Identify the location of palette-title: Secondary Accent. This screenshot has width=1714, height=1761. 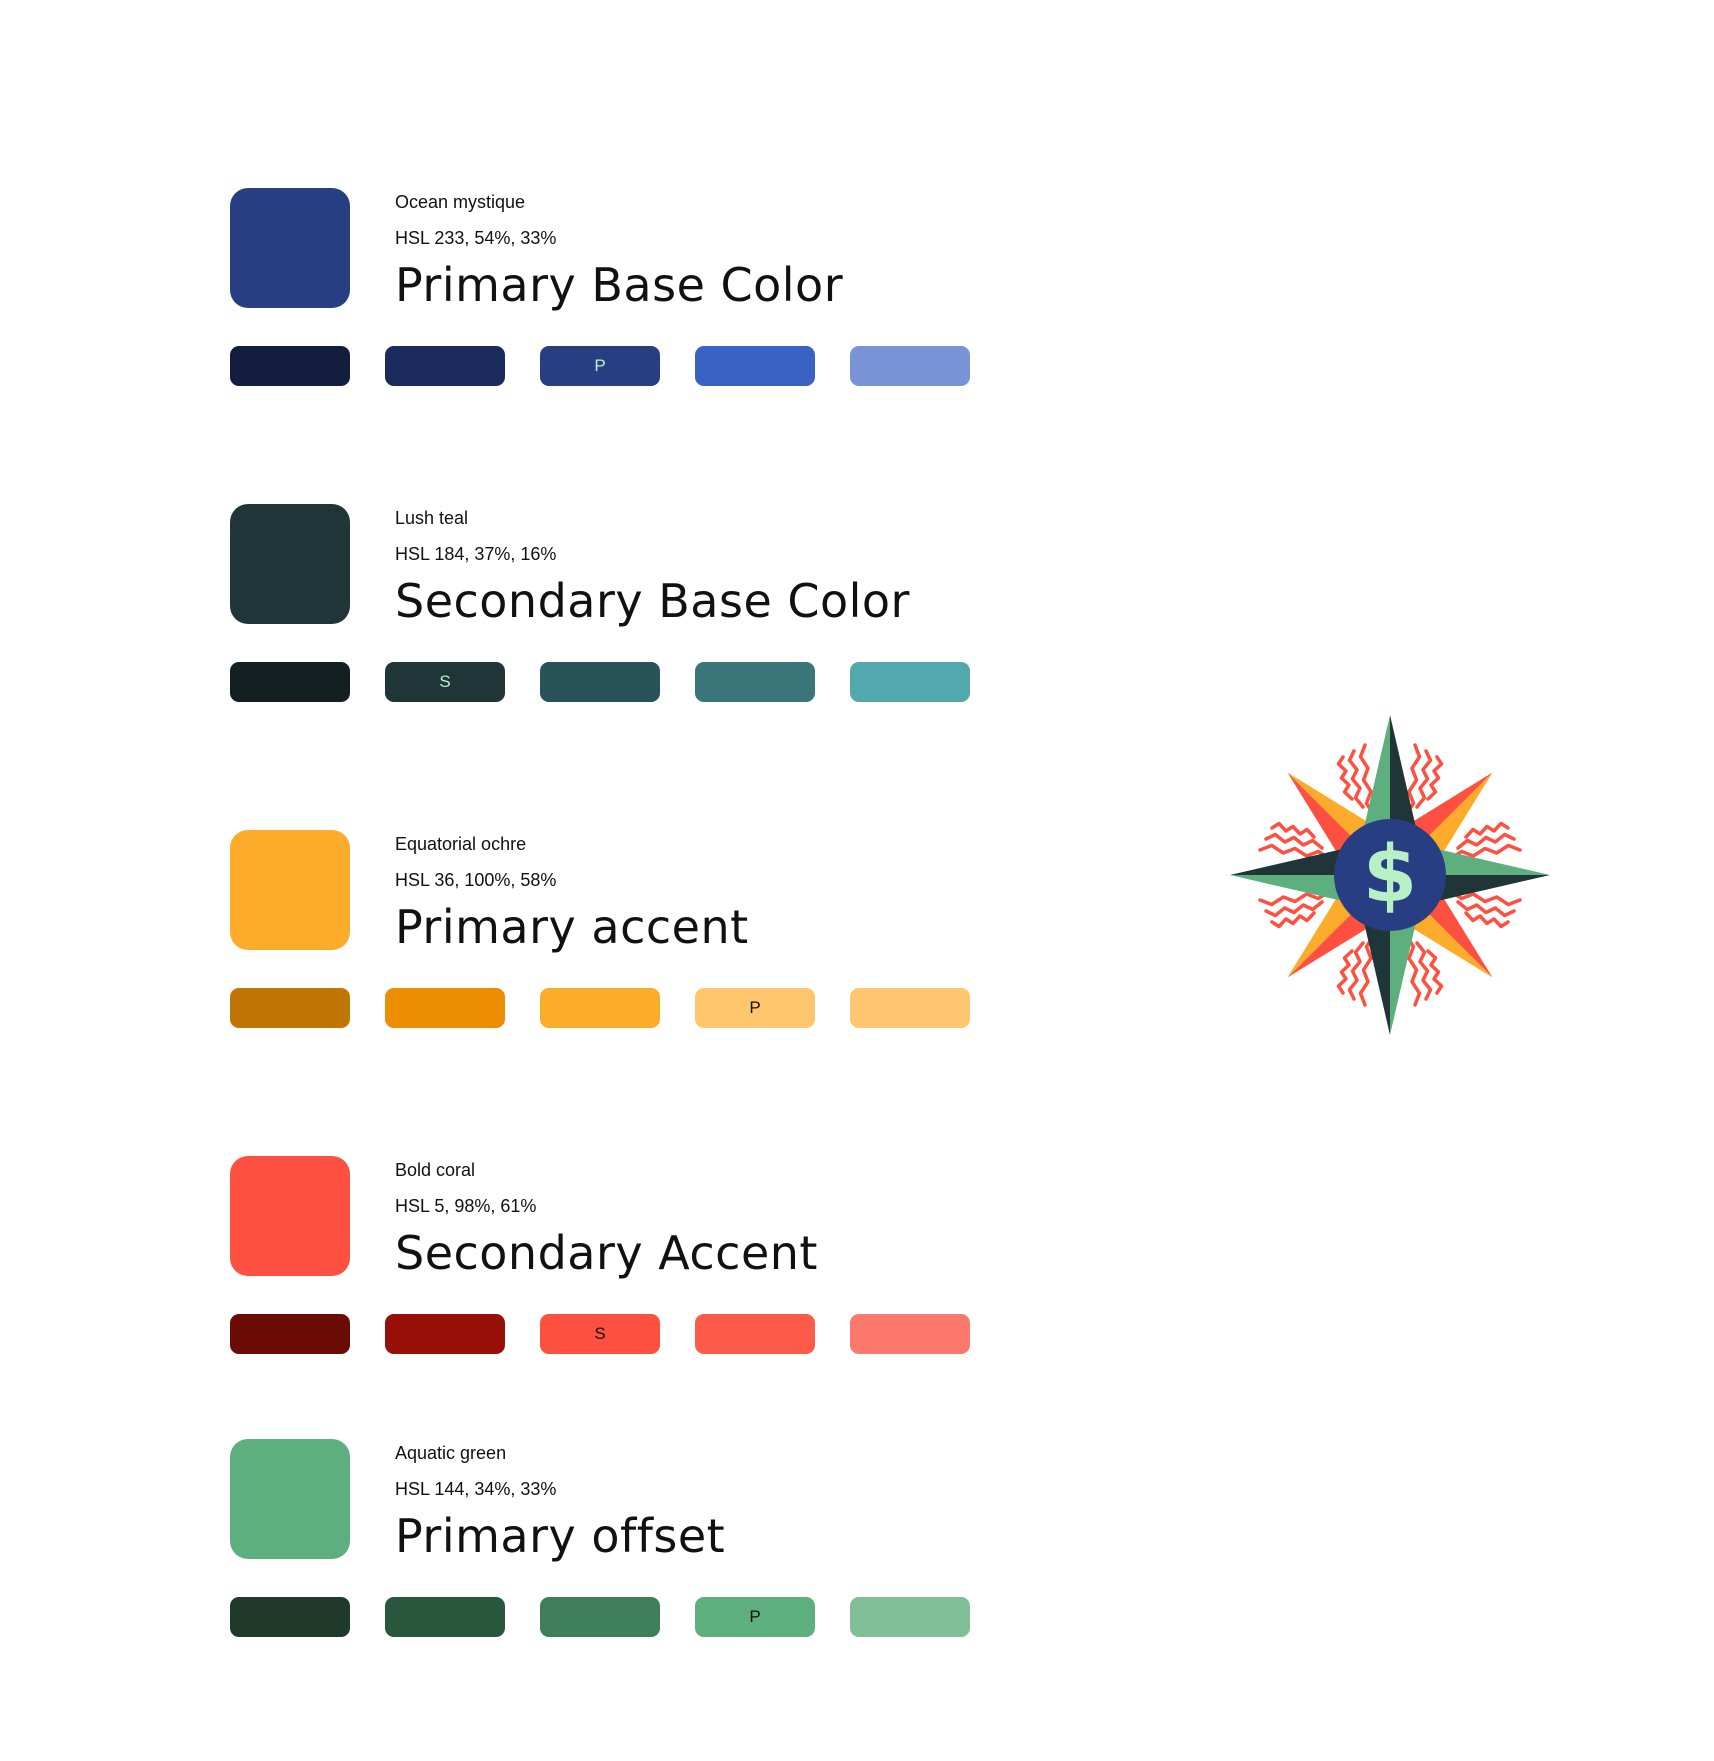
(606, 1253).